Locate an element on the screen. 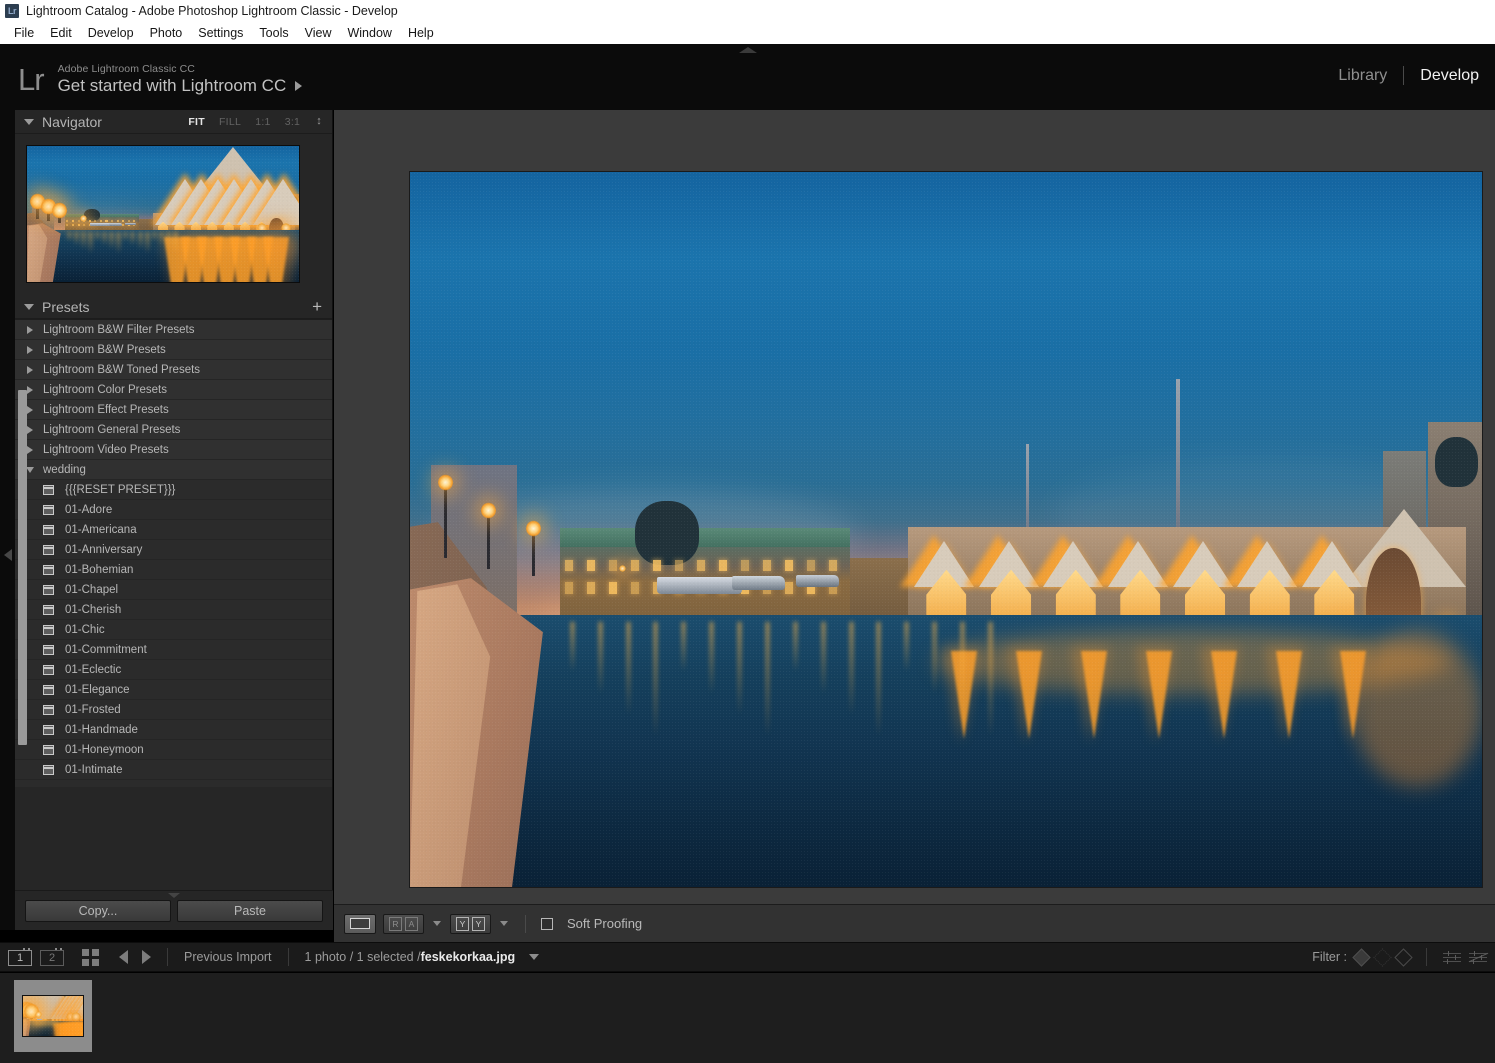 The image size is (1495, 1063). preset-group-row: Lightroom General Presets is located at coordinates (173, 430).